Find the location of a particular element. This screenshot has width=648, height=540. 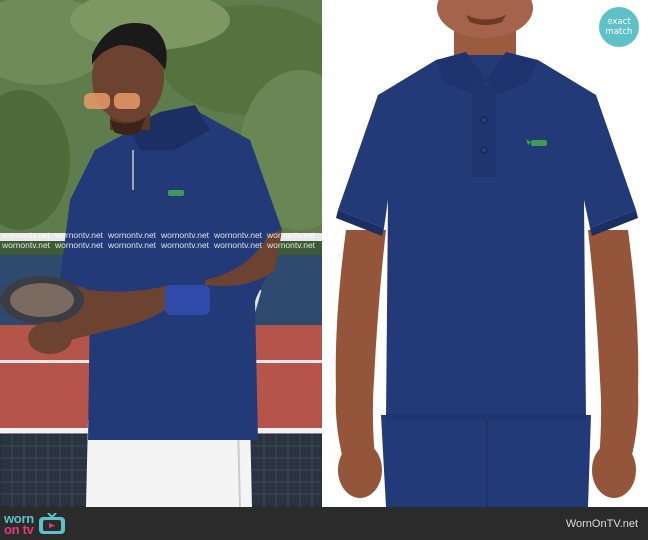

footer-bar: worn on tv WornOnTV.net is located at coordinates (324, 523).